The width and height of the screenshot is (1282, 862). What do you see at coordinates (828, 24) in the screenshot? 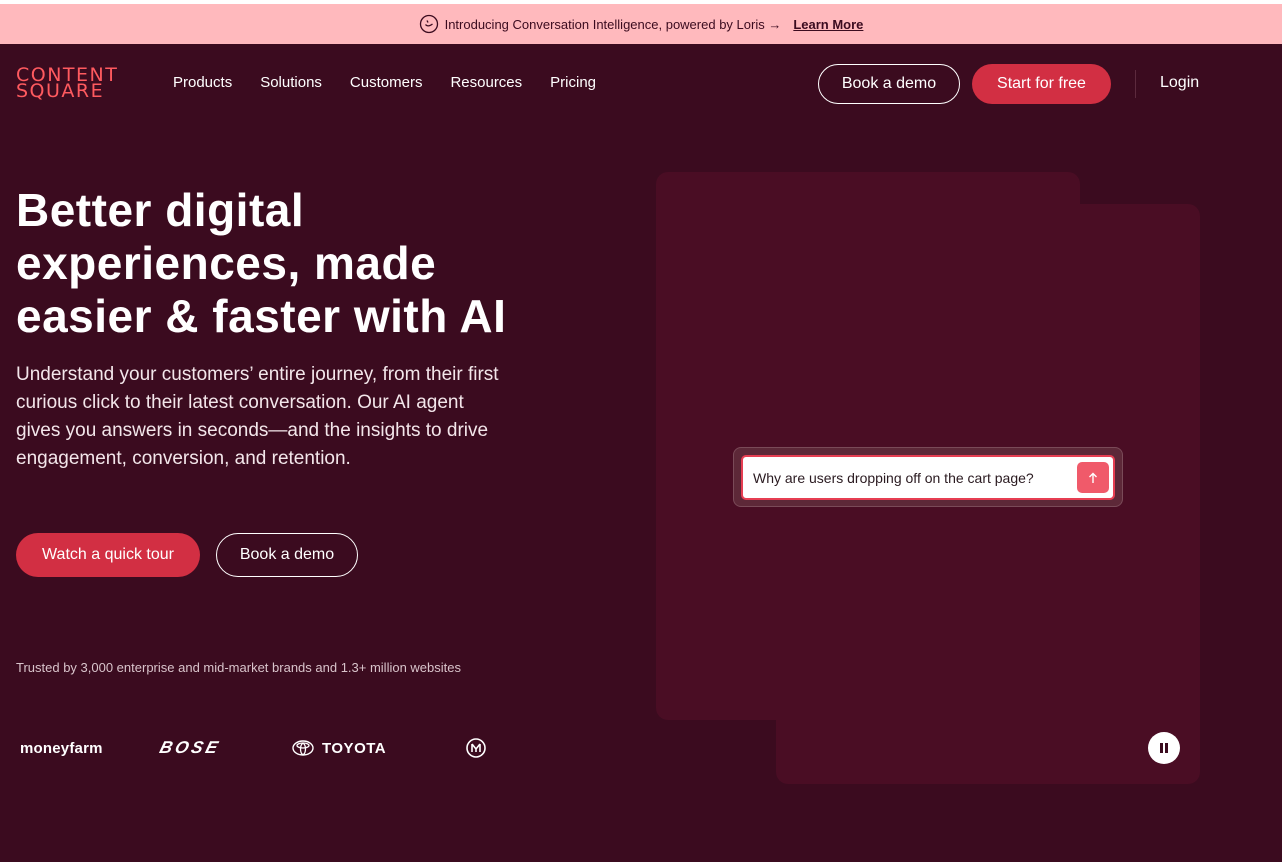
I see `learn-more-link: Learn More` at bounding box center [828, 24].